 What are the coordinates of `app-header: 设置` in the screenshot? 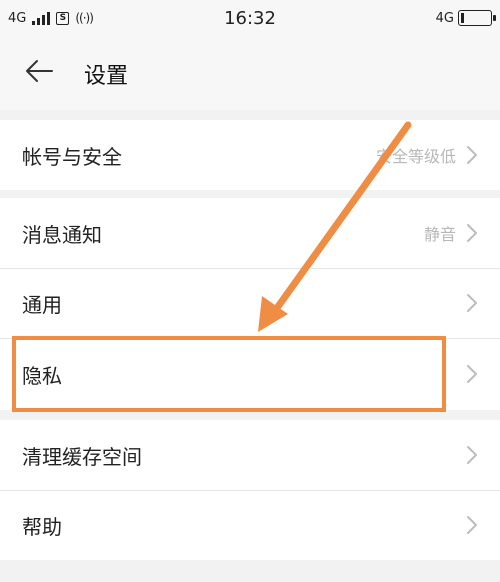 It's located at (250, 73).